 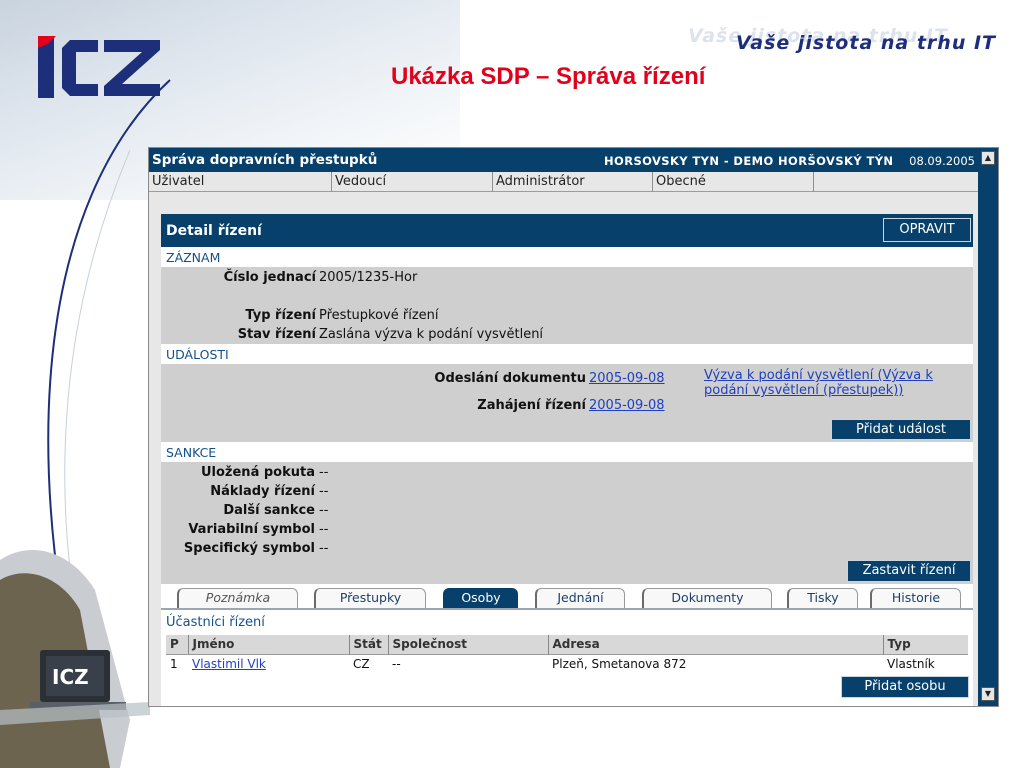 I want to click on event-label: Odeslání dokumentu, so click(x=510, y=378).